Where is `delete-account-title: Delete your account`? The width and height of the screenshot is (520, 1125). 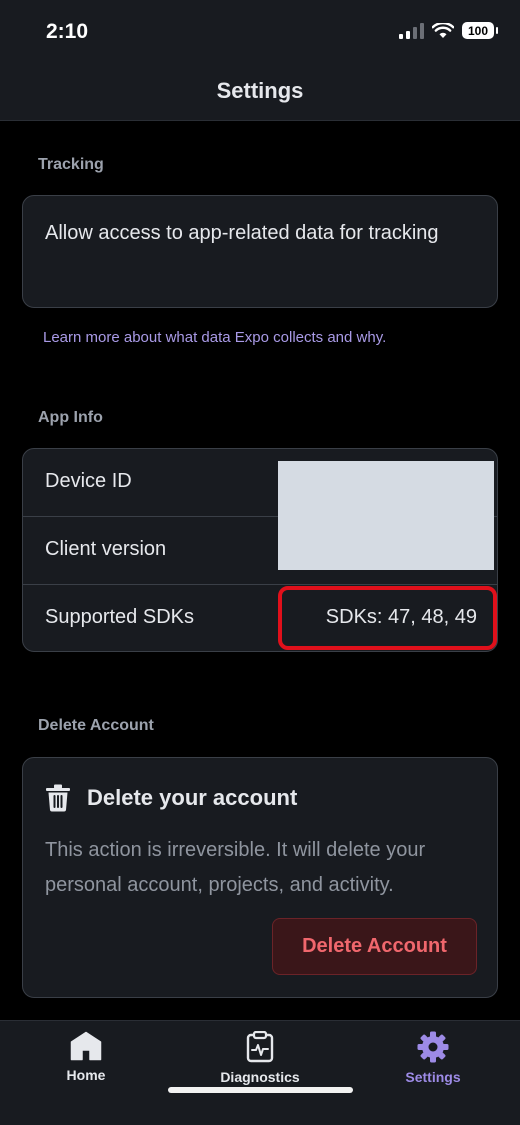
delete-account-title: Delete your account is located at coordinates (192, 797).